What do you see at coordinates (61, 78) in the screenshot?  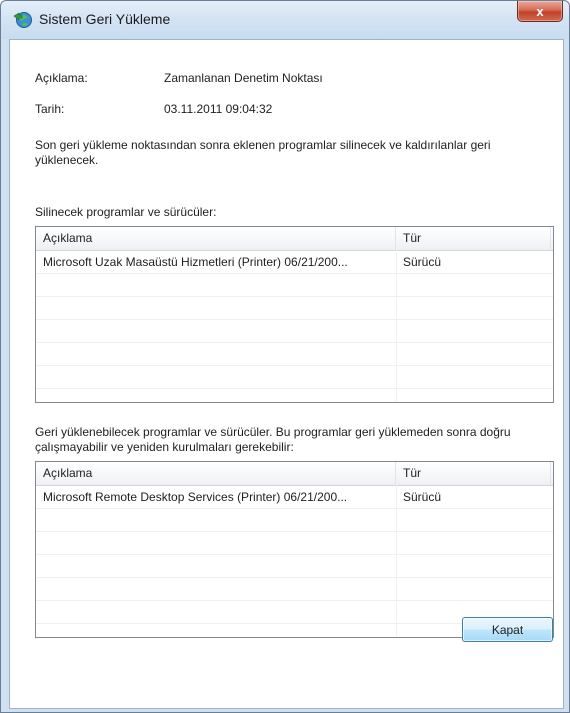 I see `description-label: Açıklama:` at bounding box center [61, 78].